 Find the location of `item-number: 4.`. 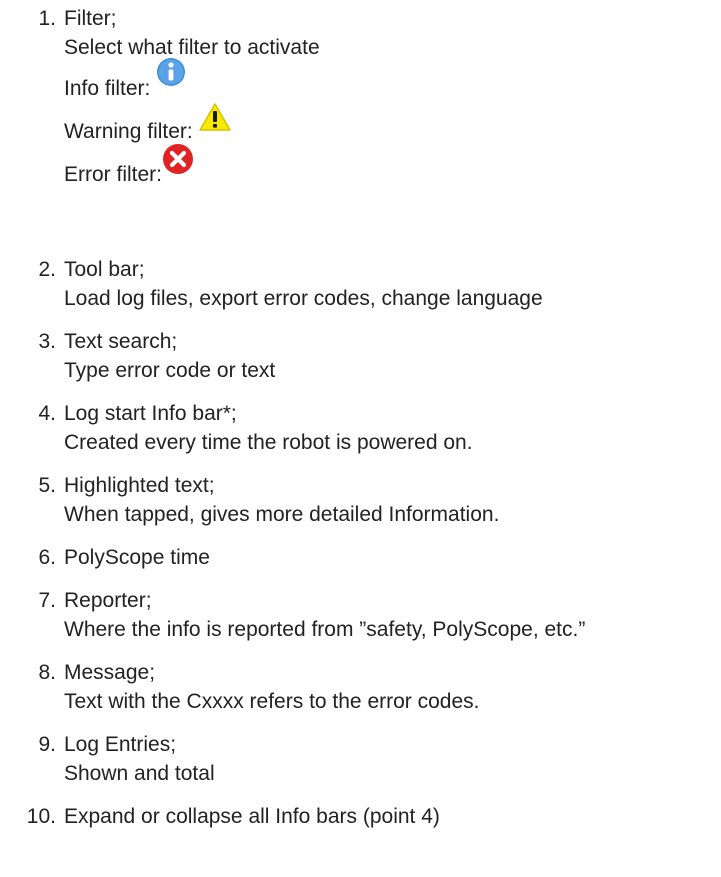

item-number: 4. is located at coordinates (47, 413).